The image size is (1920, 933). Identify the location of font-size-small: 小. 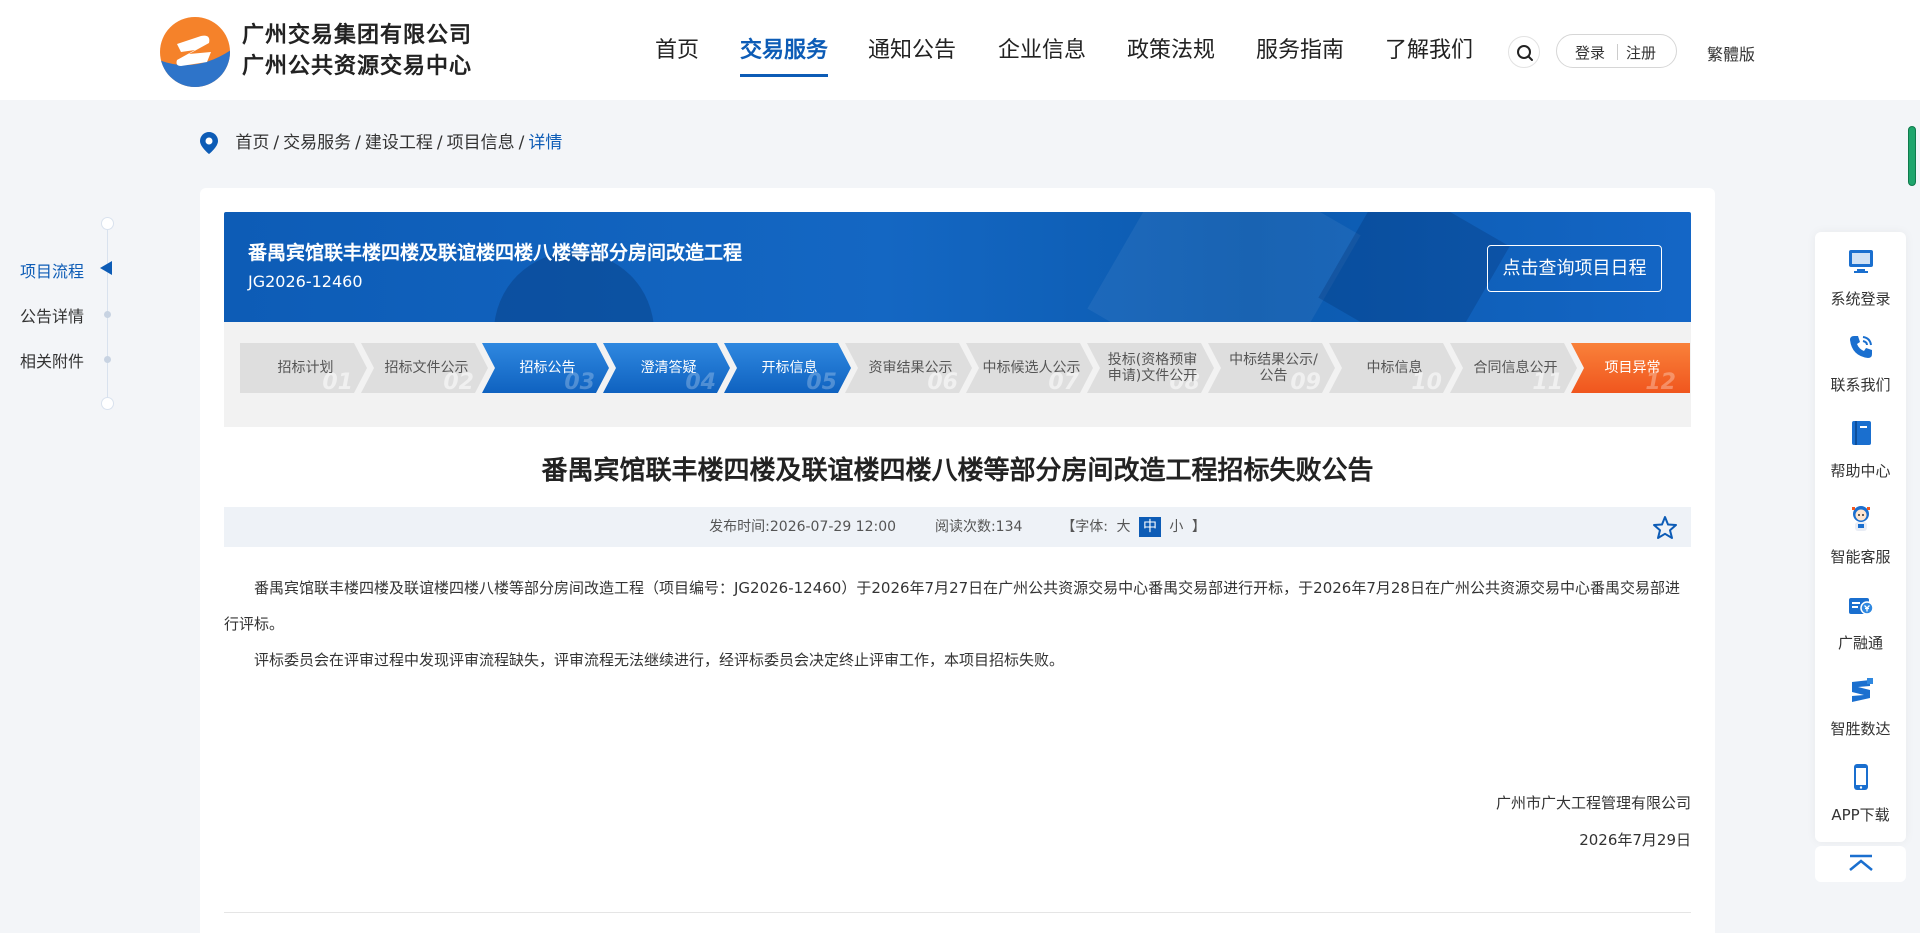
(1176, 527).